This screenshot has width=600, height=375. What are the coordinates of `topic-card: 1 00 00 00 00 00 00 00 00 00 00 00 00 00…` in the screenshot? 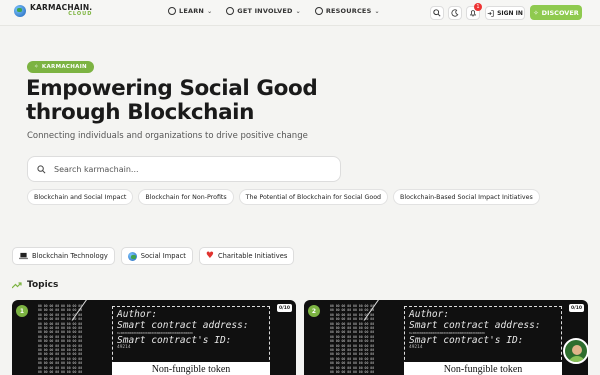 It's located at (154, 337).